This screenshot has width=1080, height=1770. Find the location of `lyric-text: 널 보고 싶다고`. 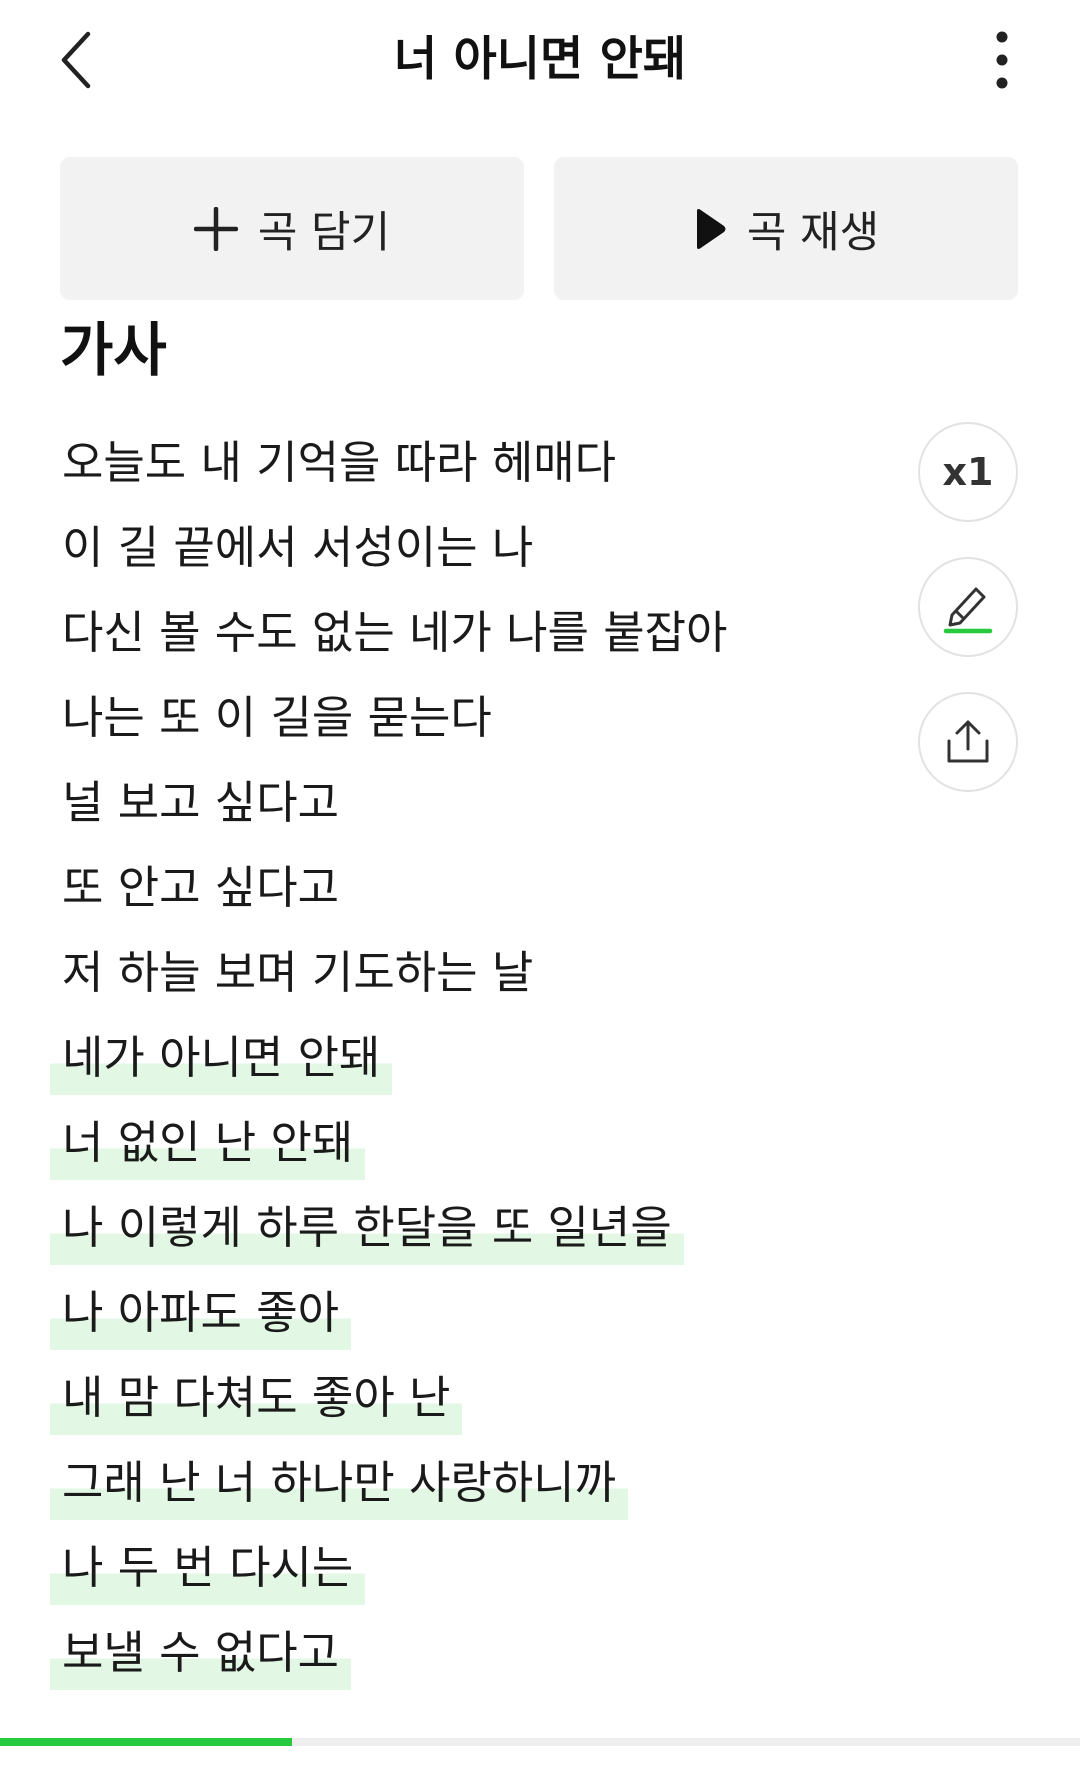

lyric-text: 널 보고 싶다고 is located at coordinates (201, 802).